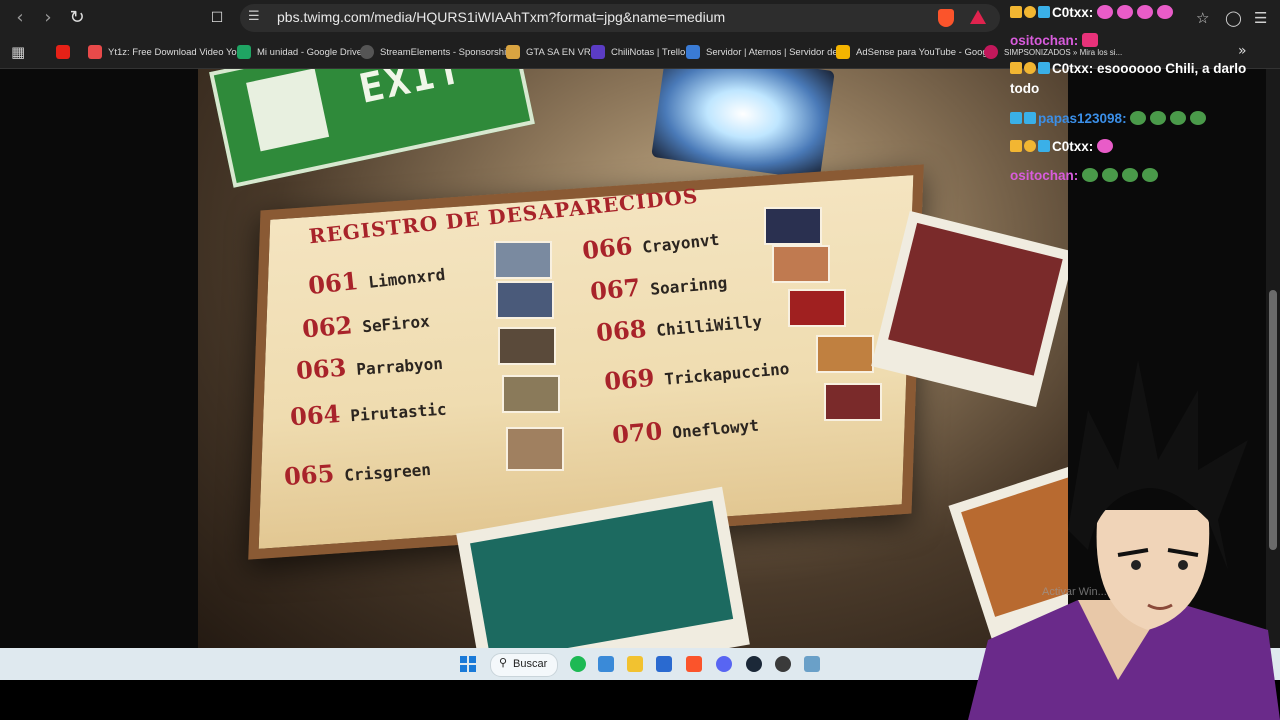 The image size is (1280, 720). What do you see at coordinates (1135, 147) in the screenshot?
I see `chat-message: C0txx:` at bounding box center [1135, 147].